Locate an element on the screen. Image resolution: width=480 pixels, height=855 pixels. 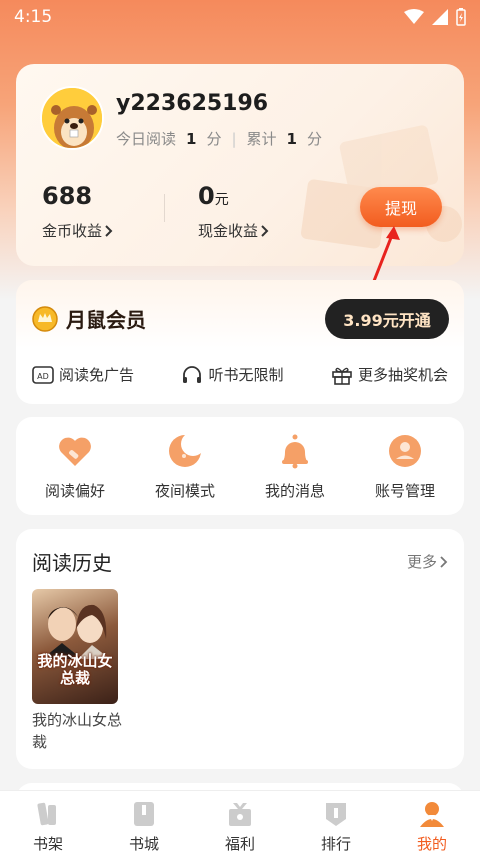
vip-perks: AD 阅读免广告 听书无限制 更多抽奖机会 is located at coordinates (240, 374).